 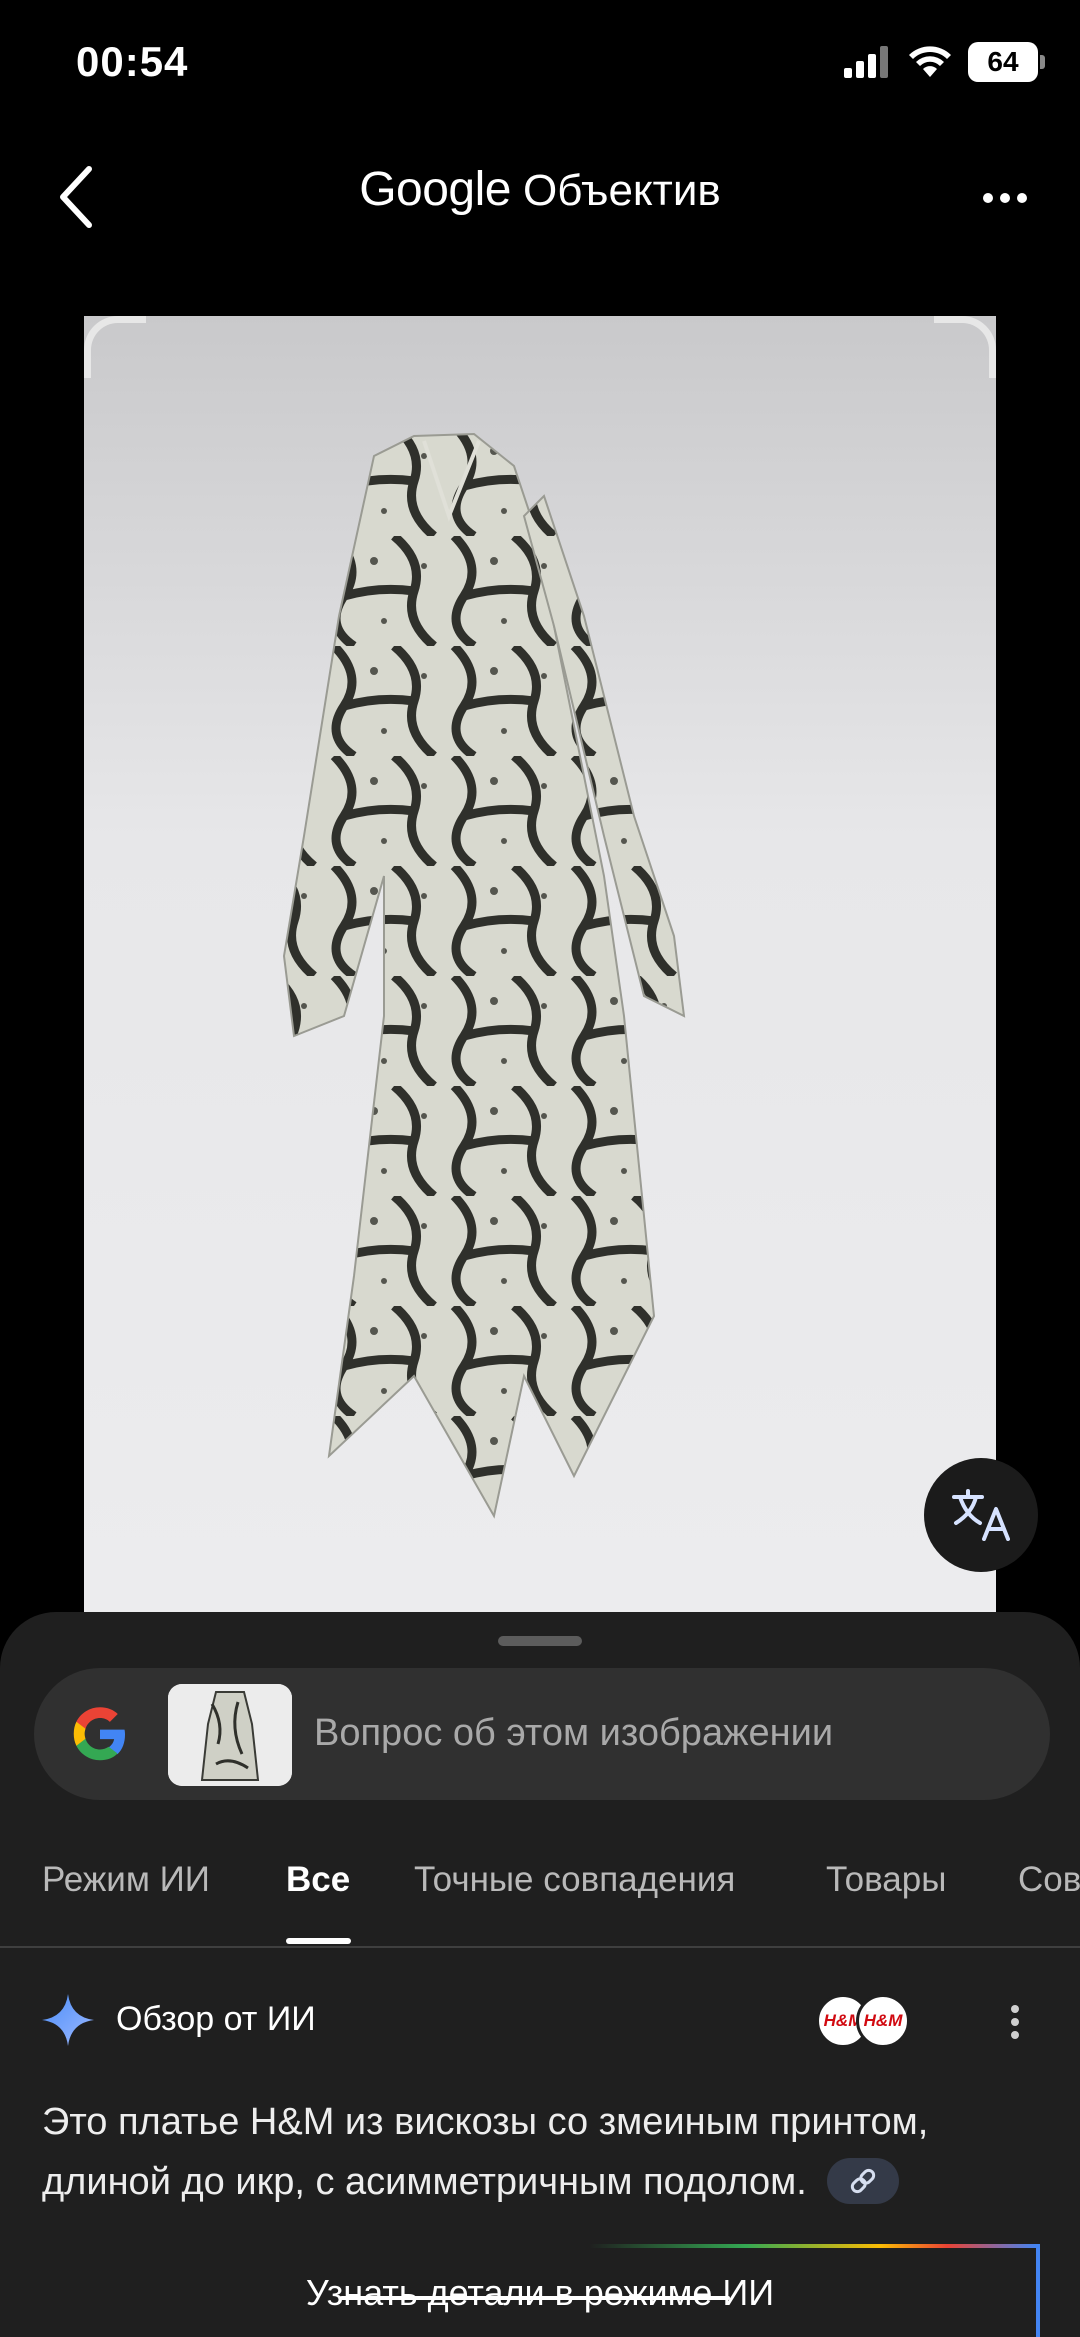 I want to click on tab-ai-mode: Режим ИИ, so click(x=126, y=1880).